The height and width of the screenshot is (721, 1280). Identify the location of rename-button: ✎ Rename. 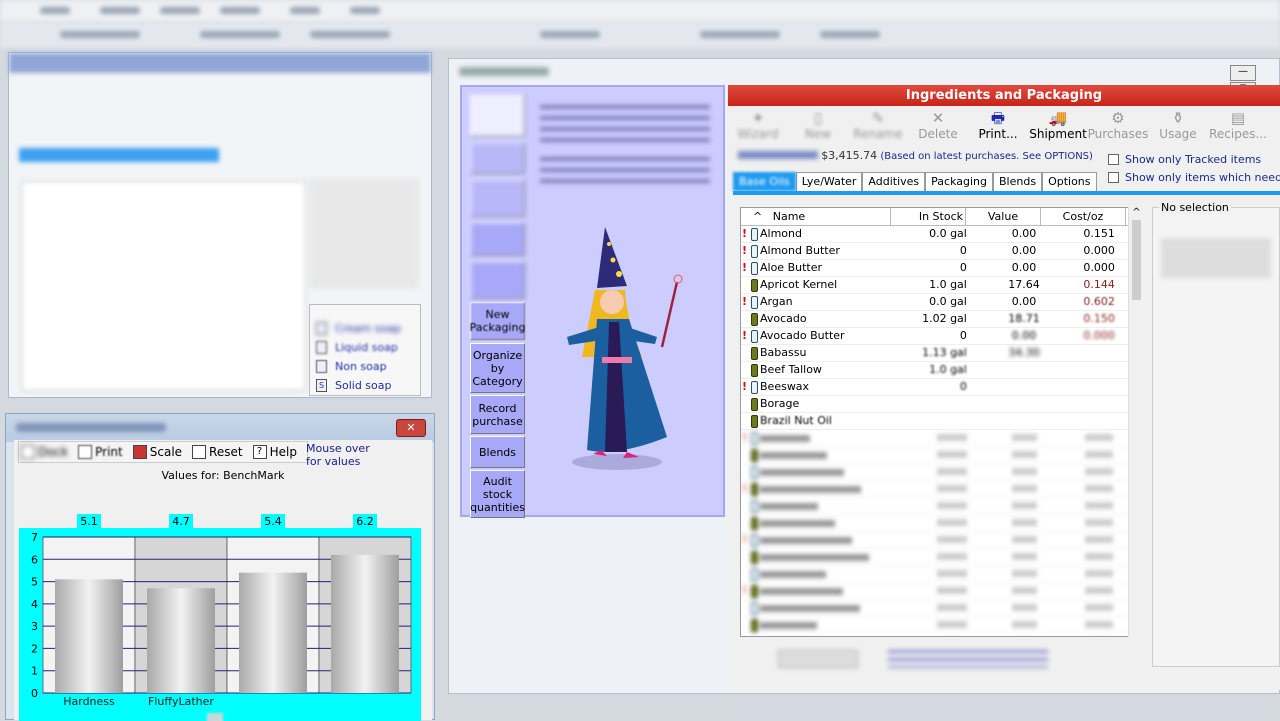
(878, 127).